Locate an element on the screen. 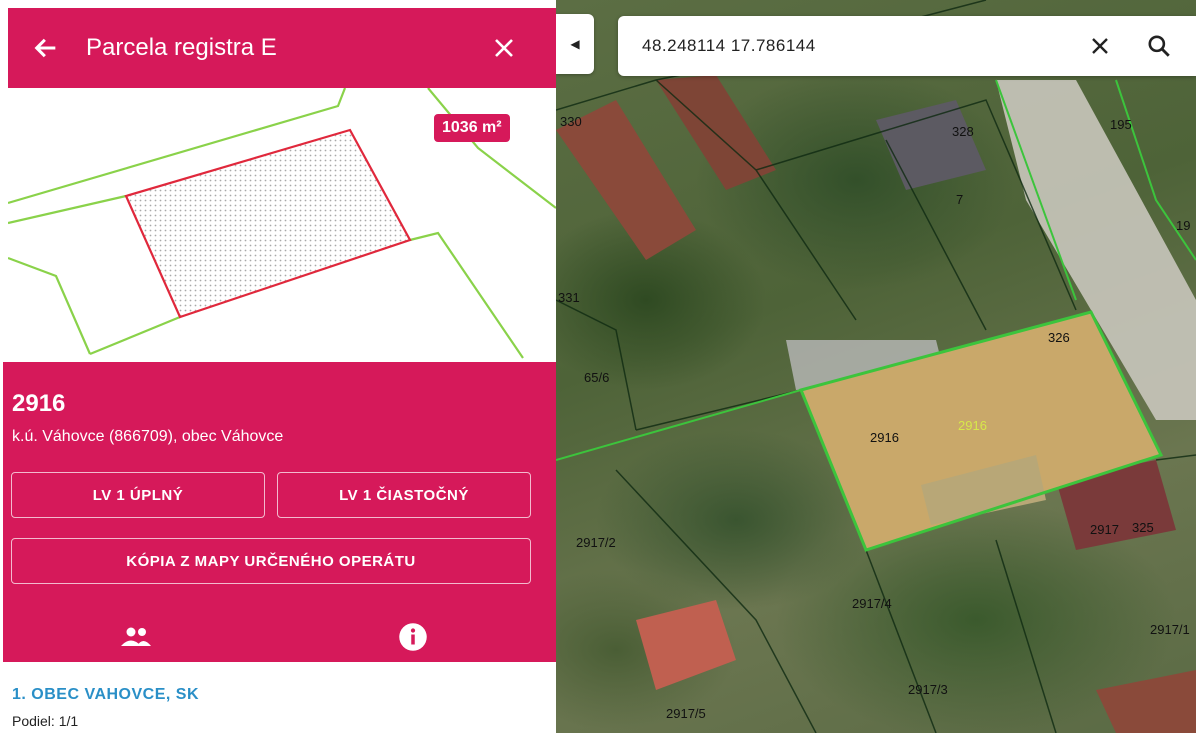  collapse-panel-button: ◀ is located at coordinates (575, 44).